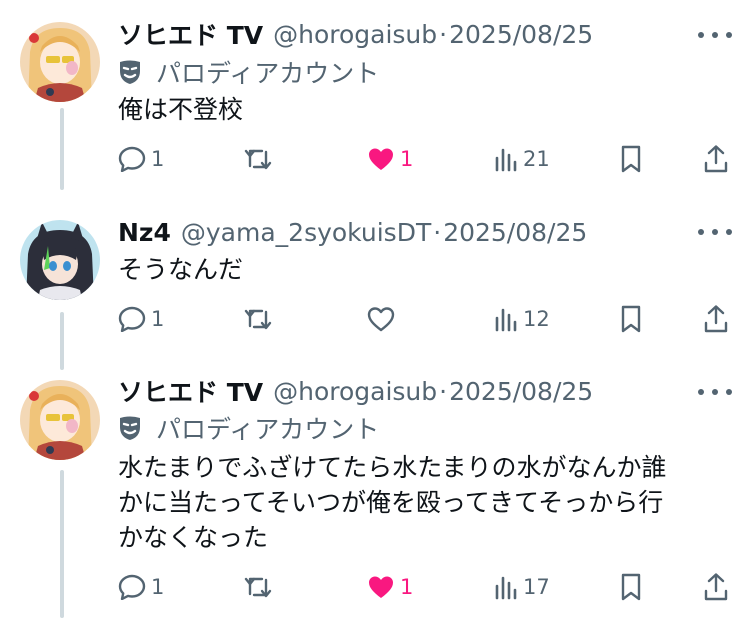  What do you see at coordinates (536, 319) in the screenshot?
I see `views-count: 12` at bounding box center [536, 319].